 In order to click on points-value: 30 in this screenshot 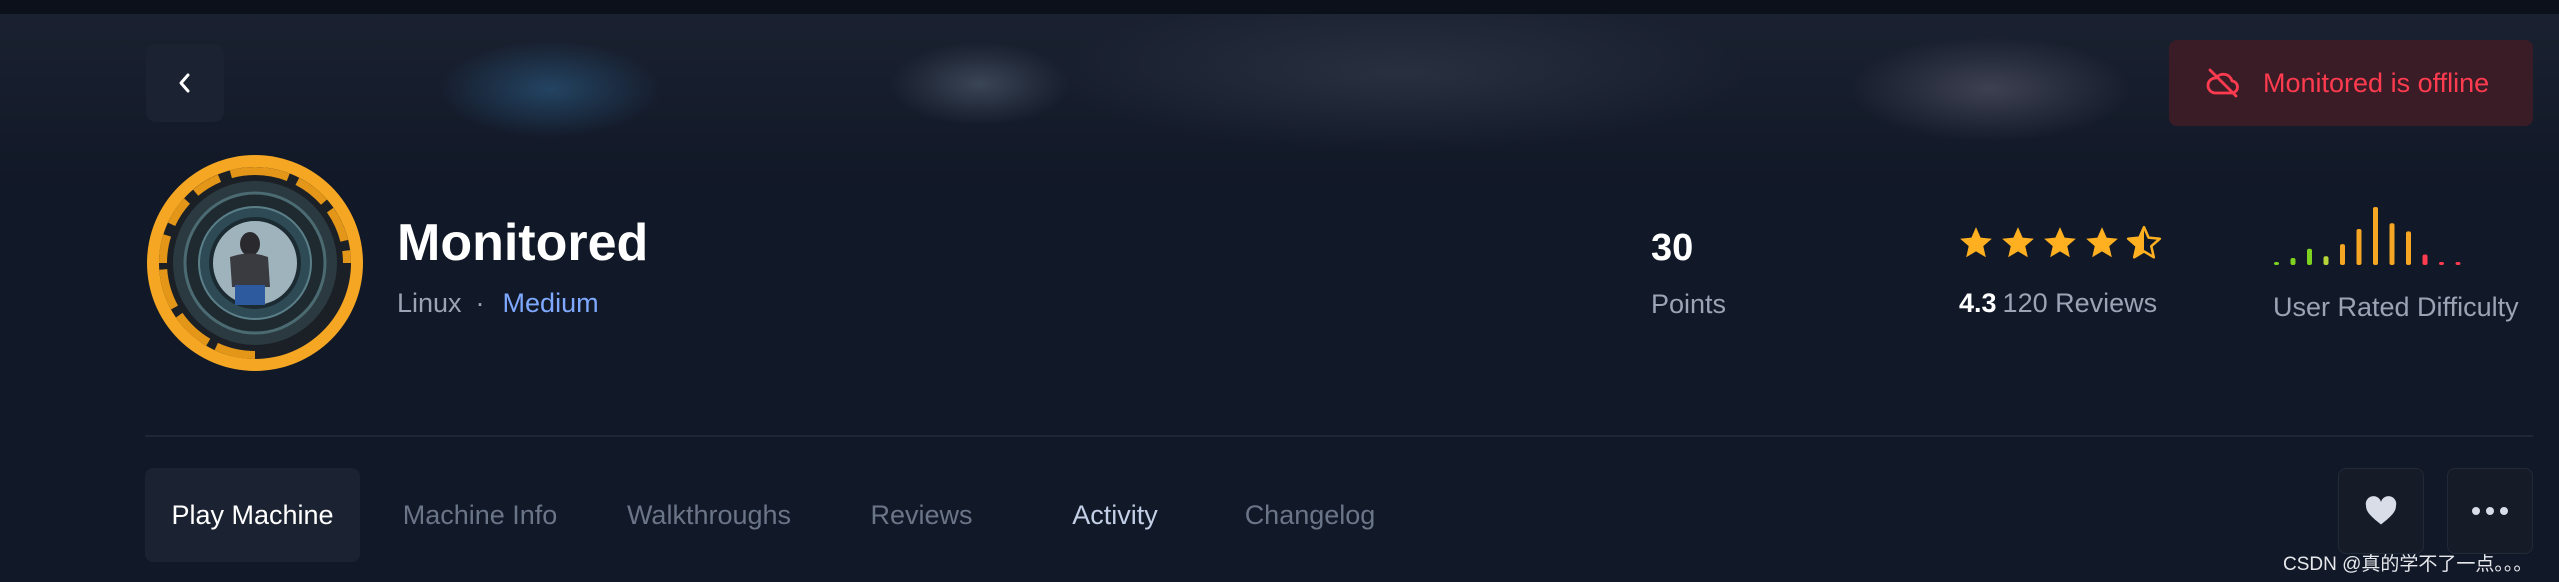, I will do `click(1672, 248)`.